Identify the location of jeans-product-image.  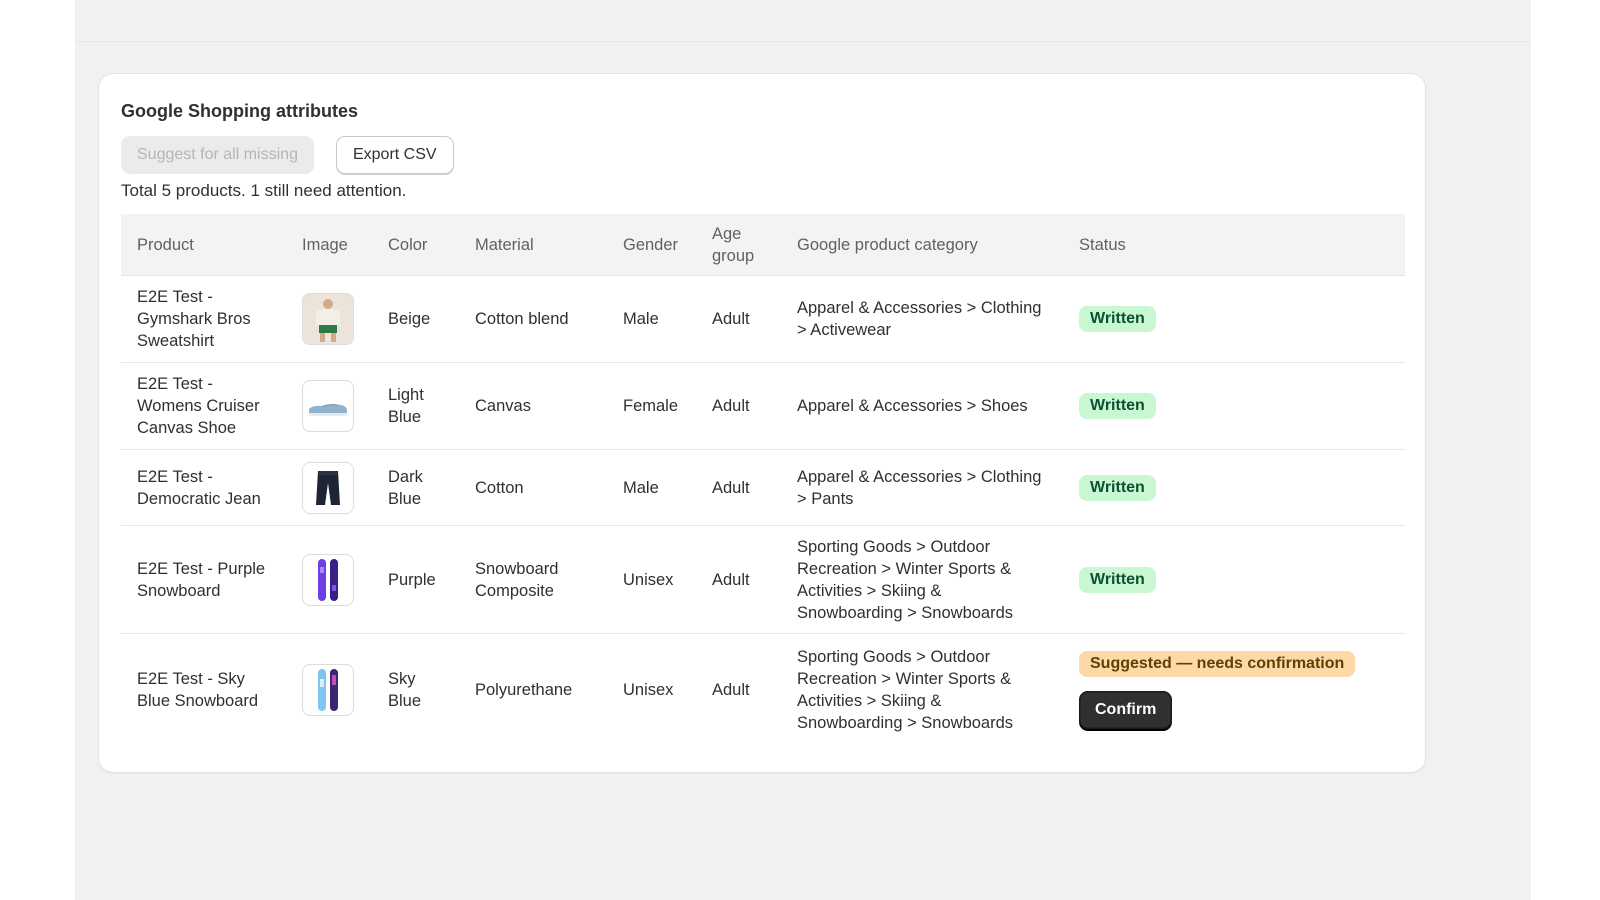
(328, 487).